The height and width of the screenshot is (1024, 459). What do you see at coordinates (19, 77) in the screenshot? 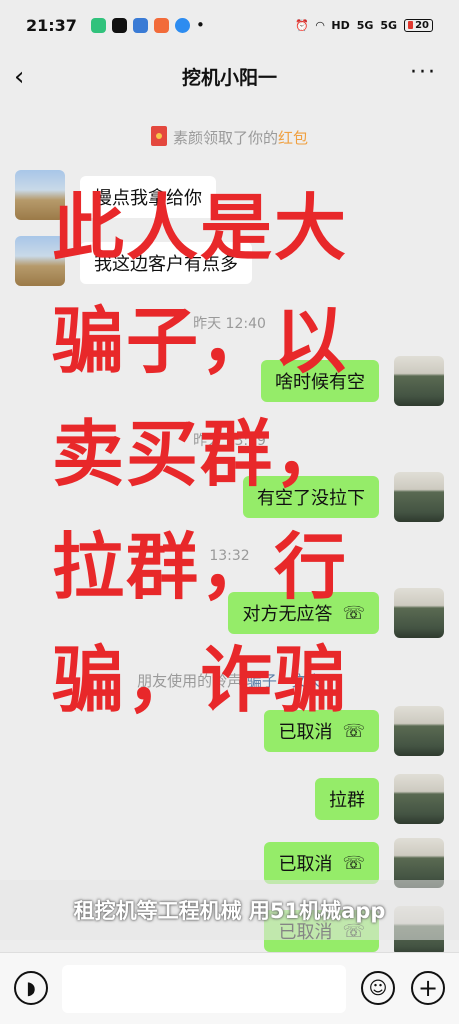
I see `chevron-left-icon: ‹` at bounding box center [19, 77].